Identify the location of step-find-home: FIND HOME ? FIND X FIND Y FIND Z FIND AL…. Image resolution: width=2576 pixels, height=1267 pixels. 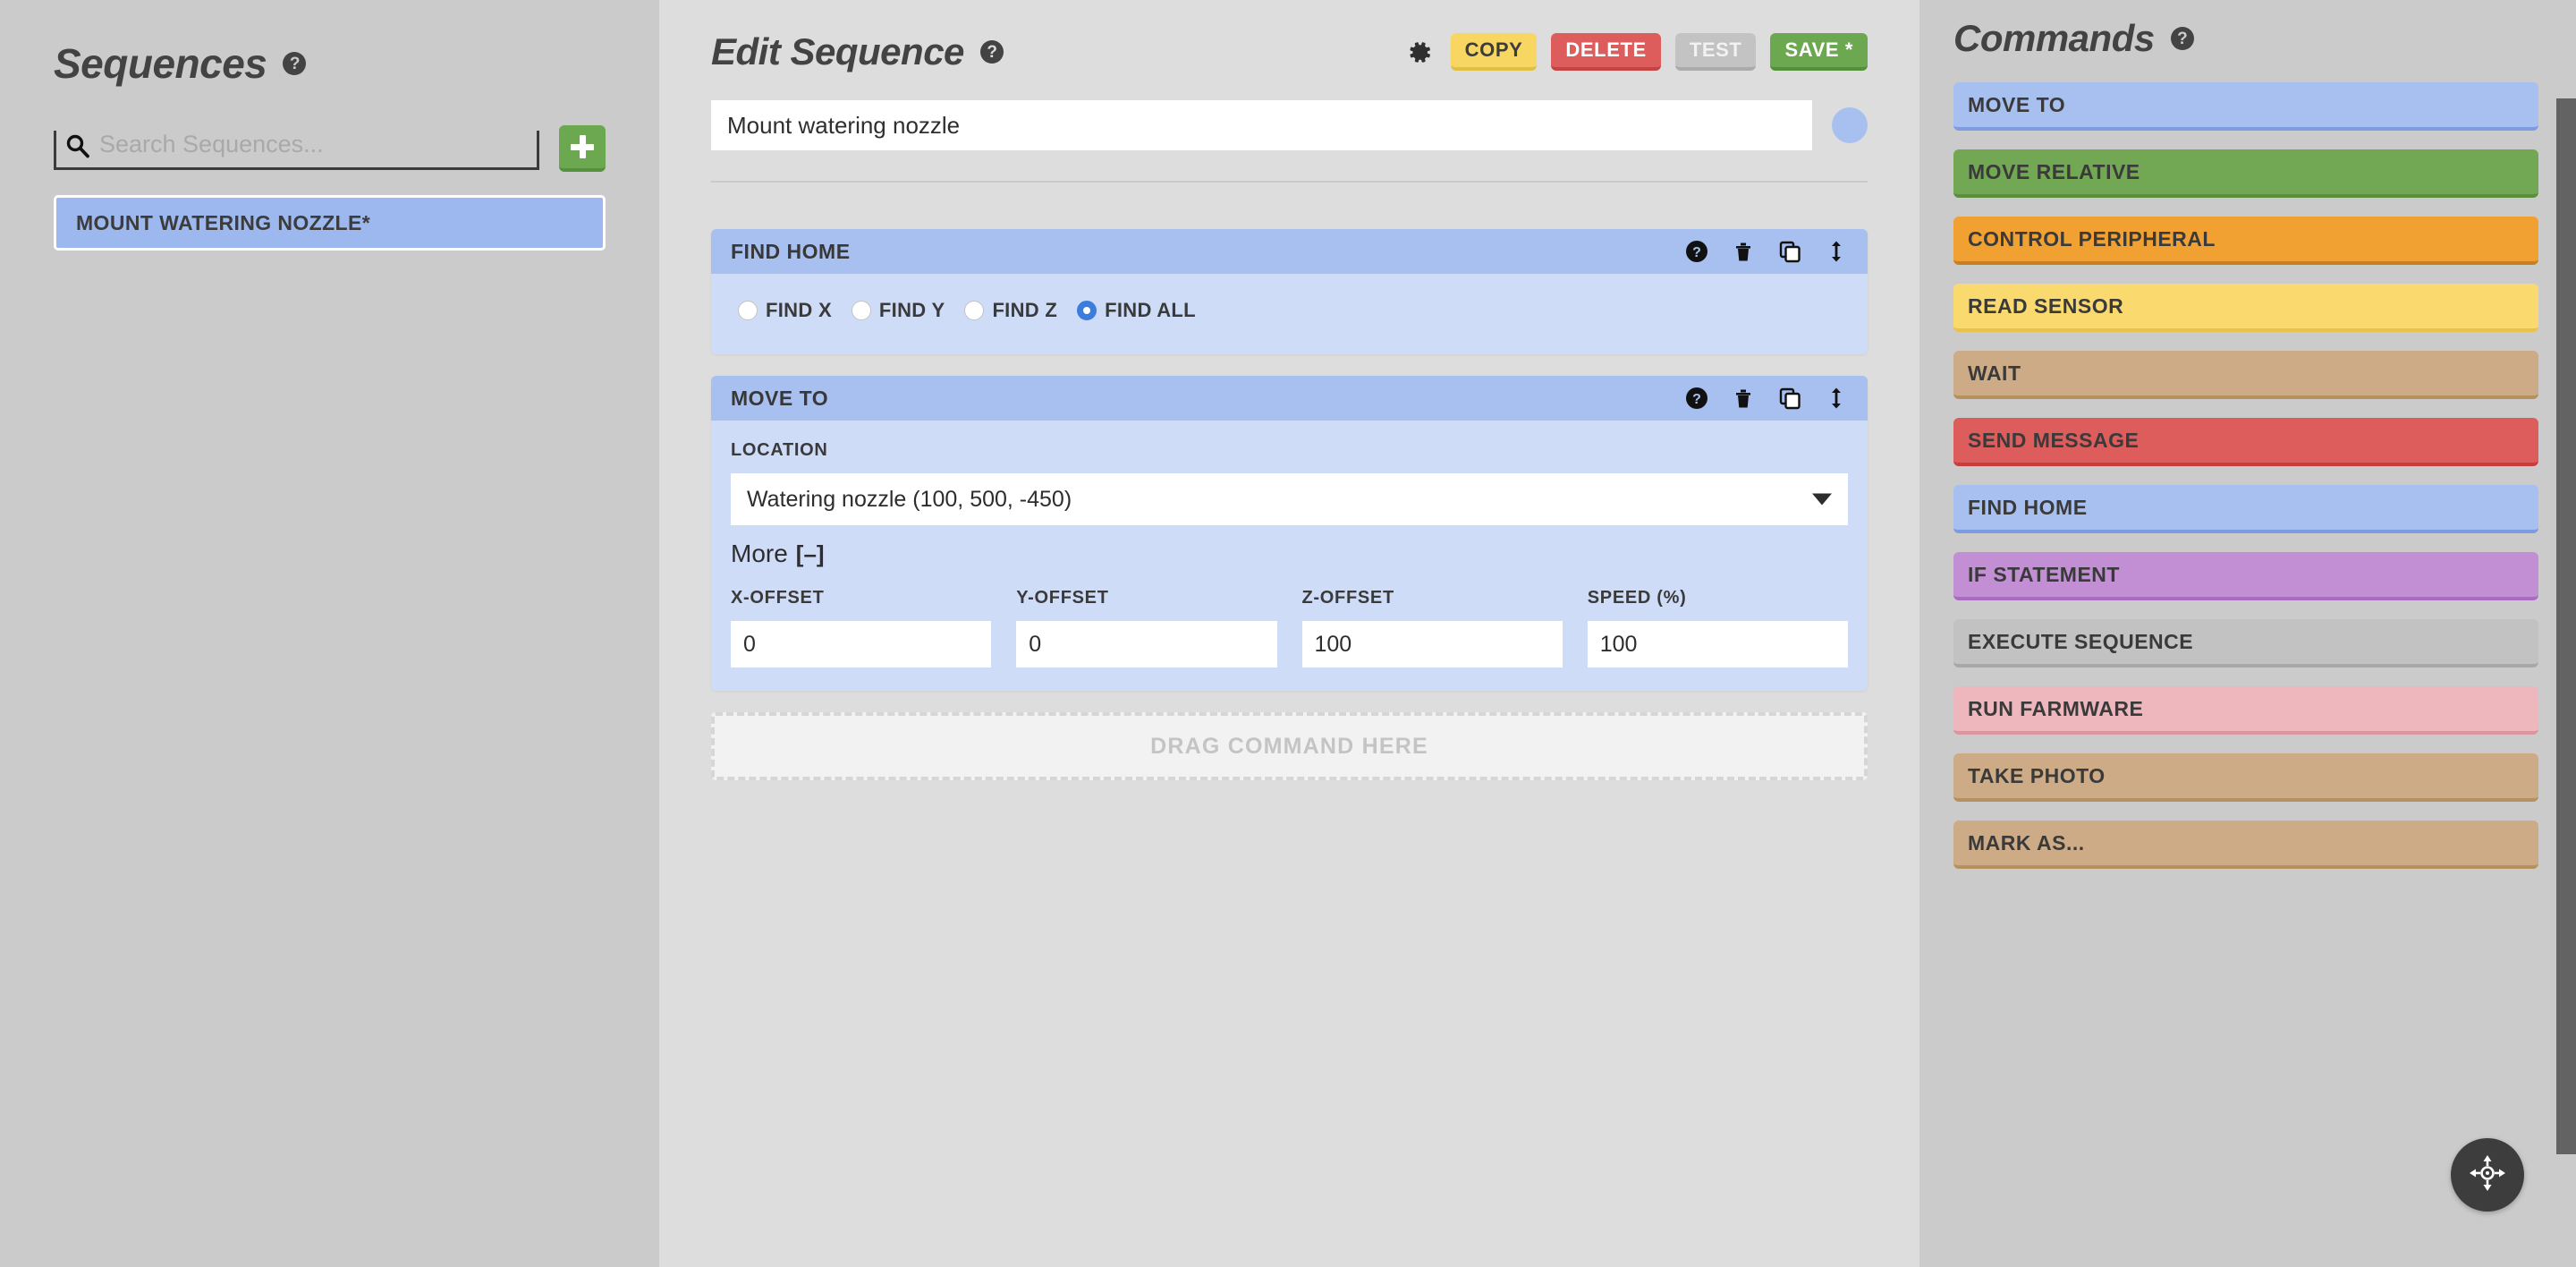
(1289, 292).